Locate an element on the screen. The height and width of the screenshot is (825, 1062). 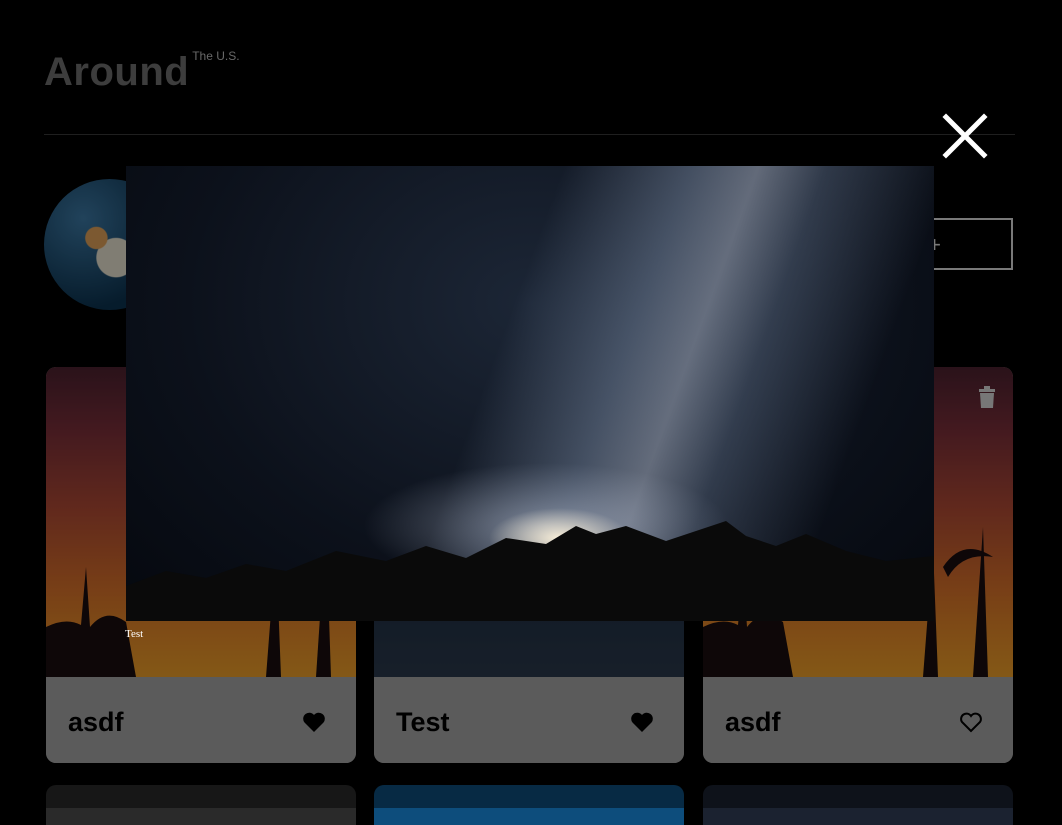
close-icon is located at coordinates (965, 136).